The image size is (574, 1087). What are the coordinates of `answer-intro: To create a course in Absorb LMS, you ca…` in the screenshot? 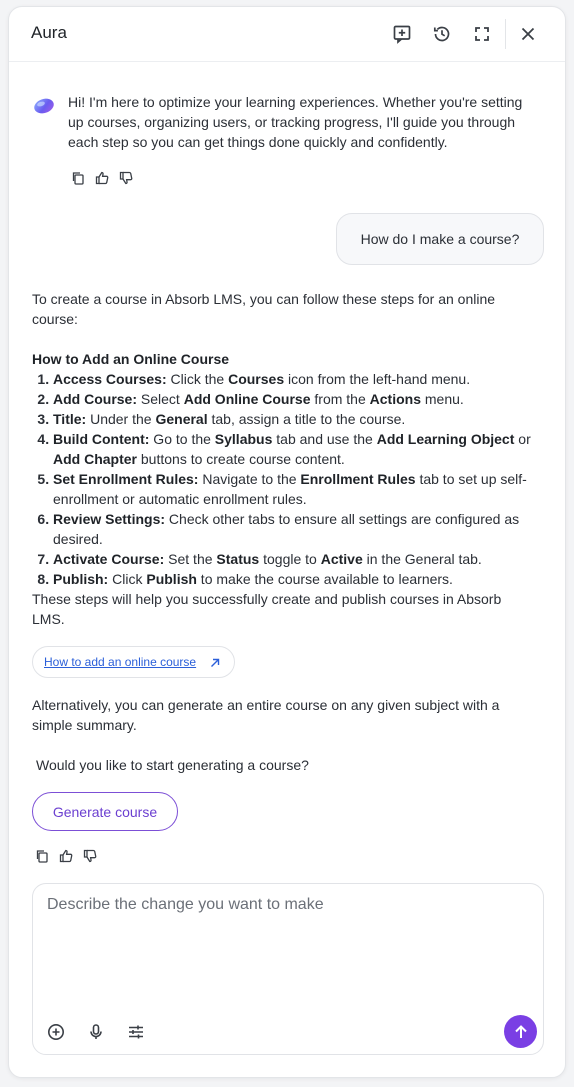 It's located at (264, 309).